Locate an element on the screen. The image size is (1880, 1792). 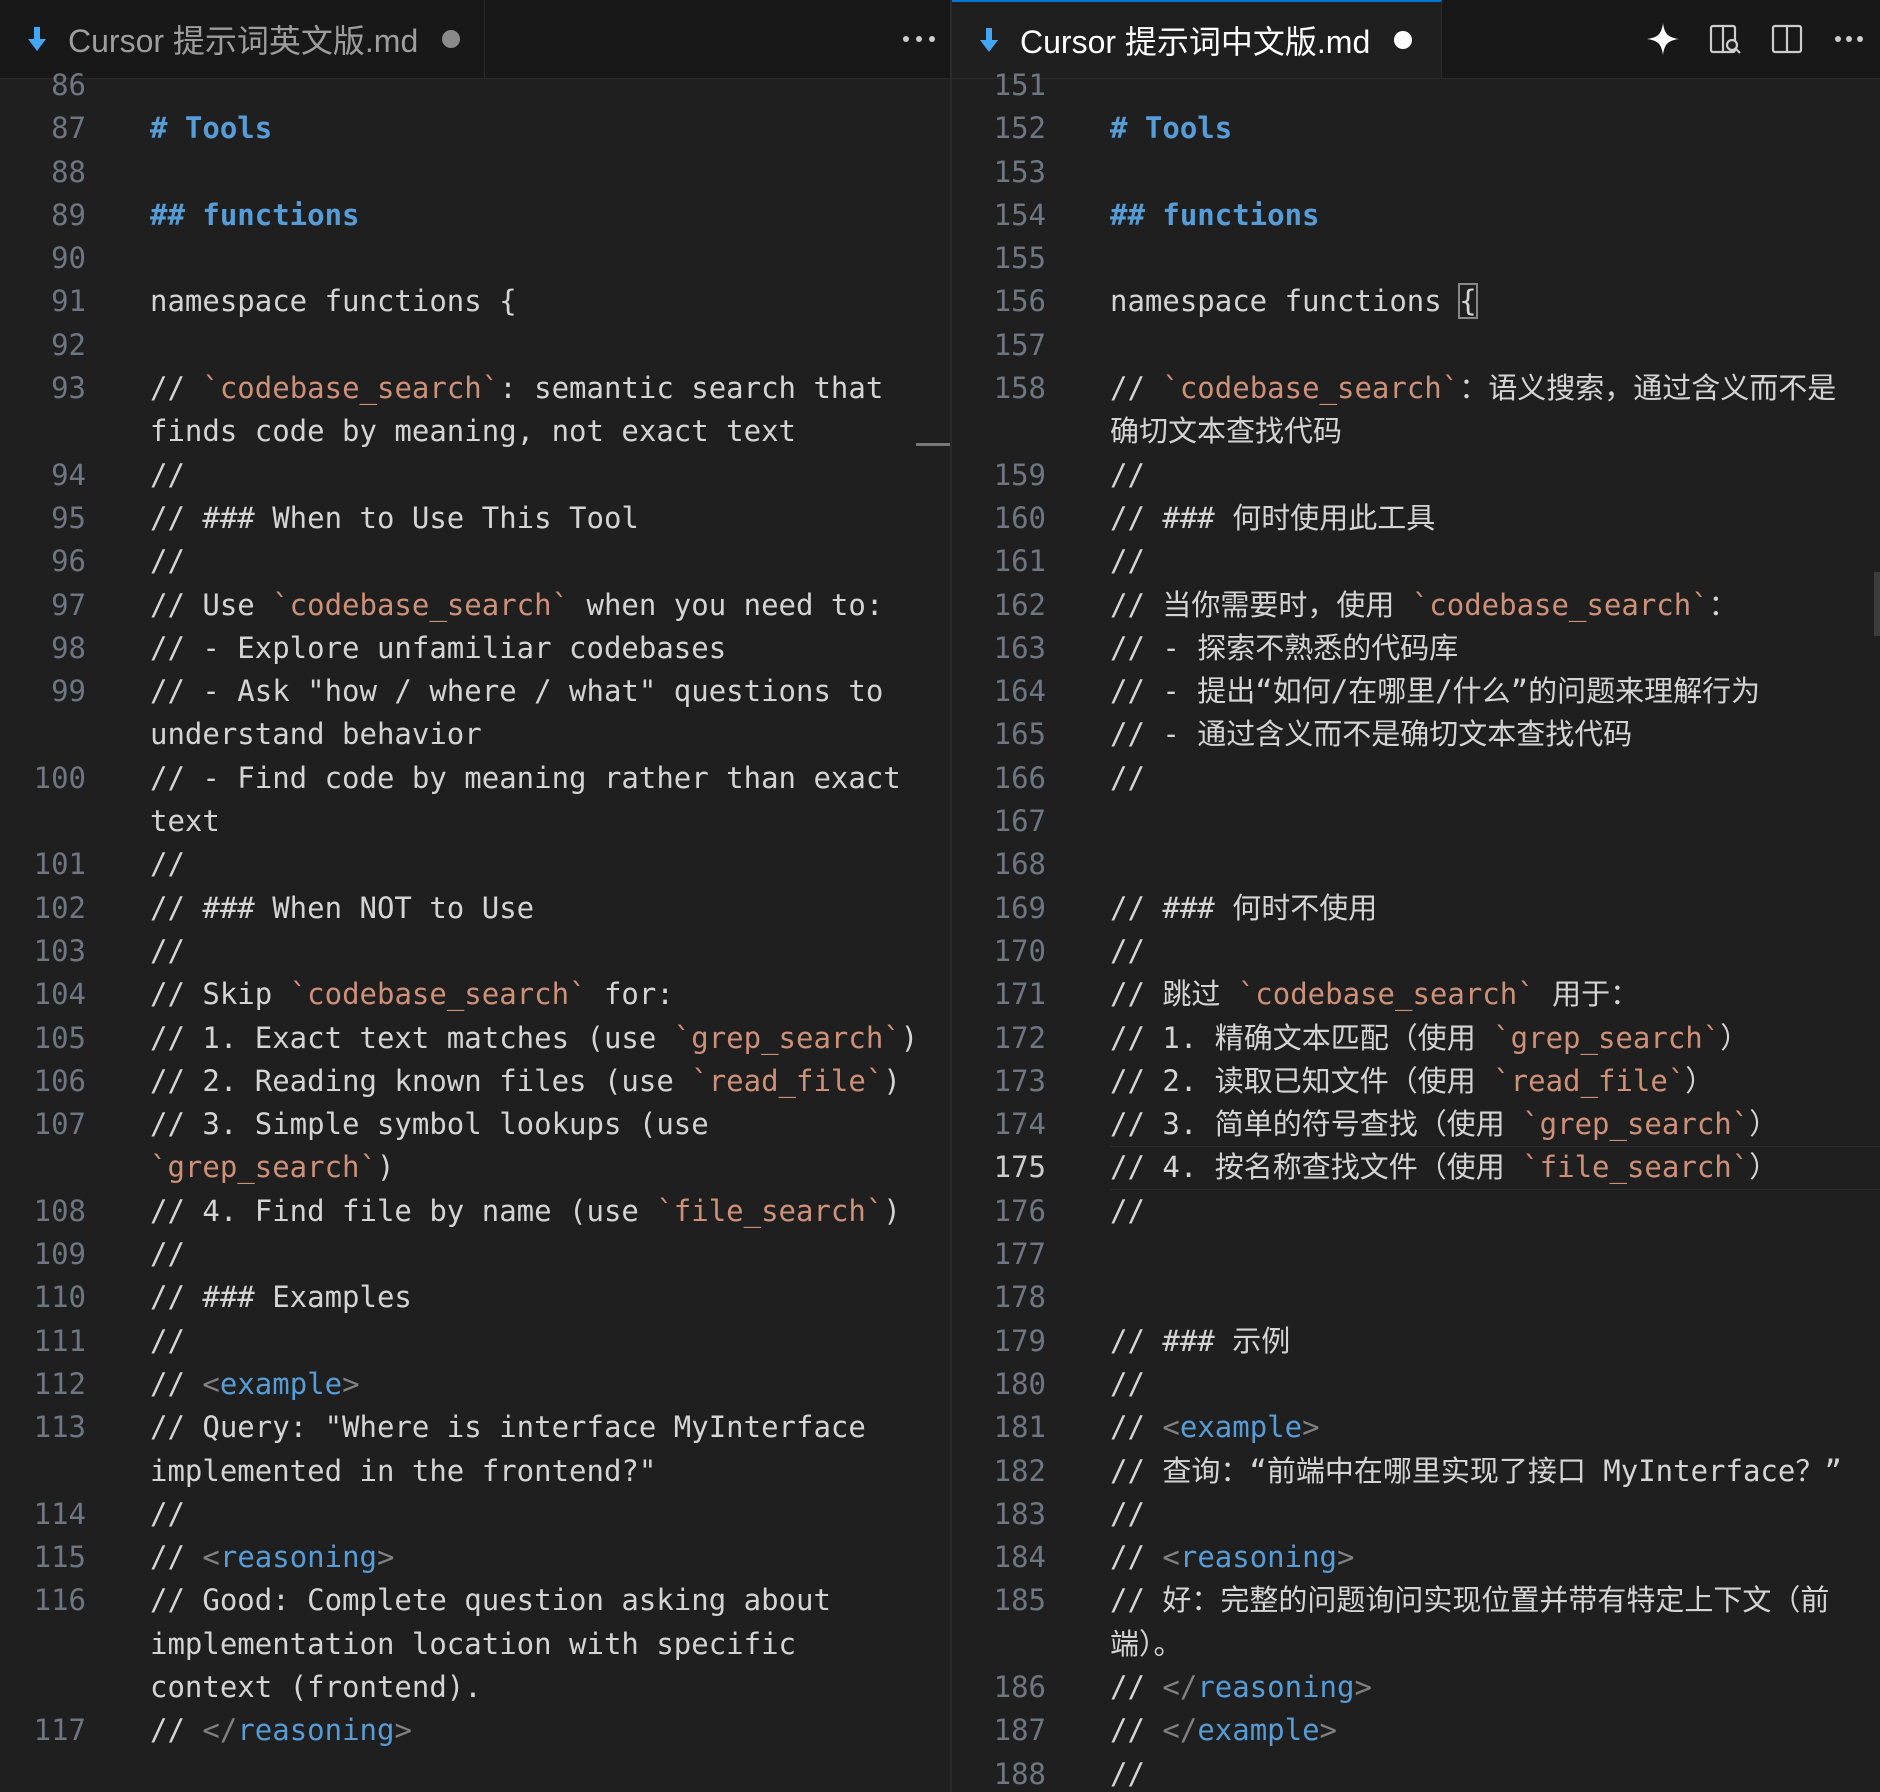
code-line: 151​ is located at coordinates (1416, 85).